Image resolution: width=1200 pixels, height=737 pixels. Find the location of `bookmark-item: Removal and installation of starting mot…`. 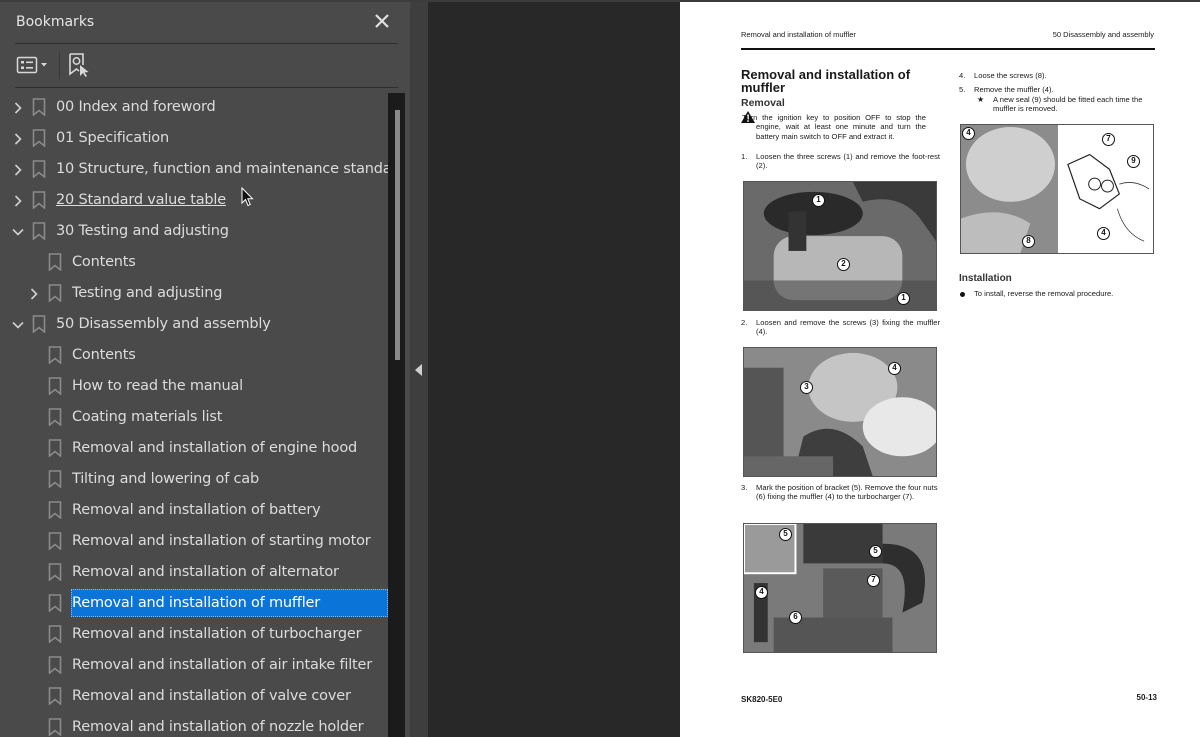

bookmark-item: Removal and installation of starting mot… is located at coordinates (194, 541).